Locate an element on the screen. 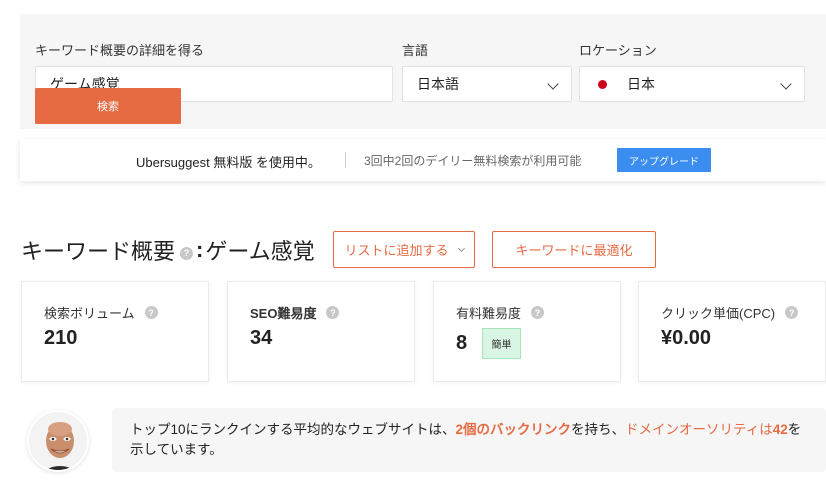  authority-value: 42 is located at coordinates (780, 429).